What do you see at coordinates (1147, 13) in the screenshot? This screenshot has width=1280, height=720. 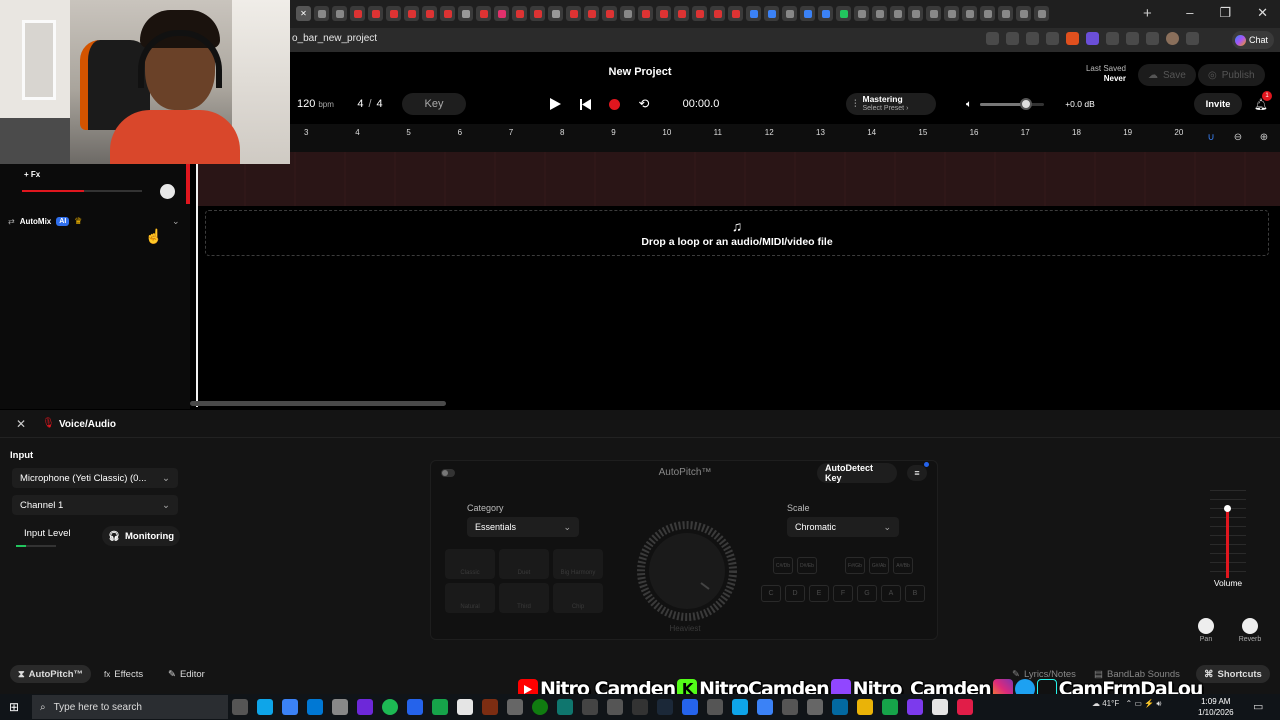 I see `new-tab-icon: +` at bounding box center [1147, 13].